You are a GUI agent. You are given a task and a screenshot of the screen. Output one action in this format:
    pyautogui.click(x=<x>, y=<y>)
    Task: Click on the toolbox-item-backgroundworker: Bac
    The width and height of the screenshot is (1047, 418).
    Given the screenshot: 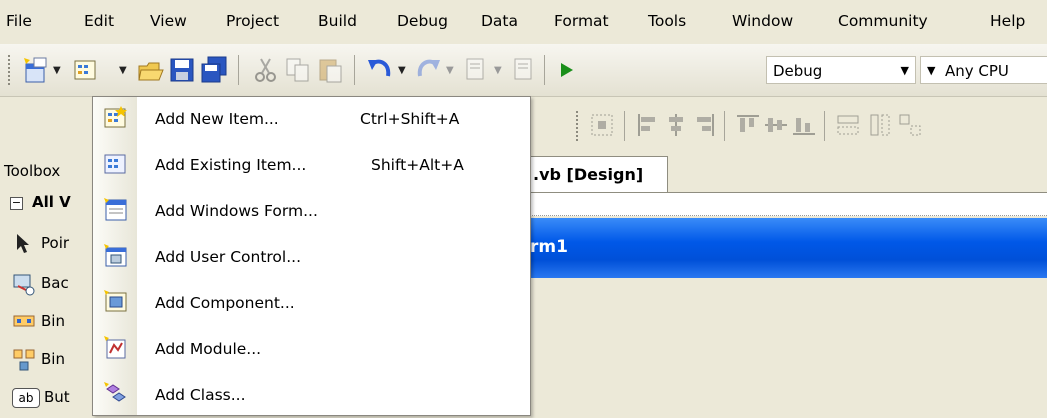 What is the action you would take?
    pyautogui.click(x=47, y=285)
    